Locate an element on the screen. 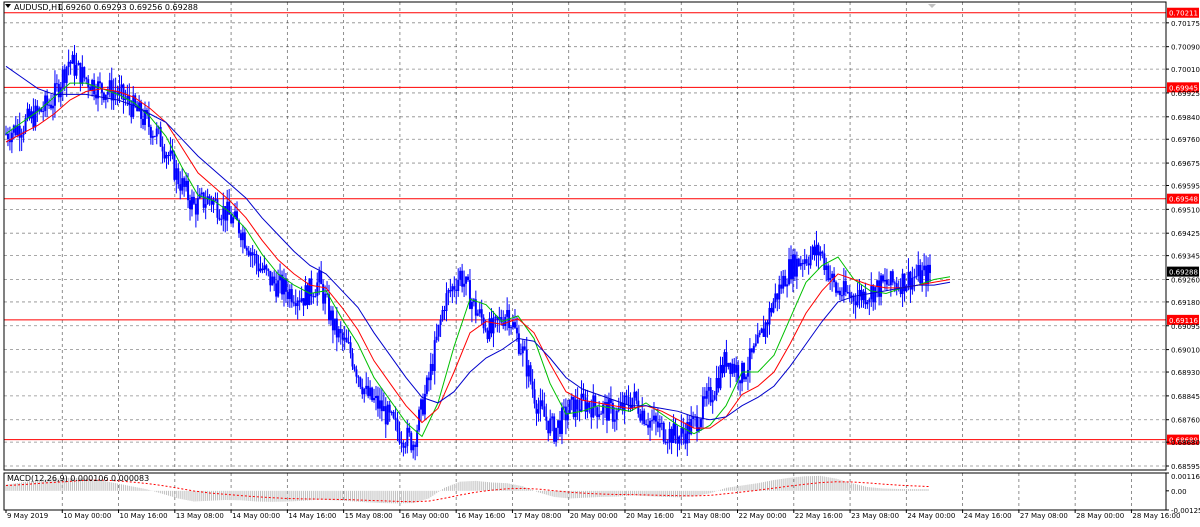  y-tick-label: 0.69010 is located at coordinates (1185, 351).